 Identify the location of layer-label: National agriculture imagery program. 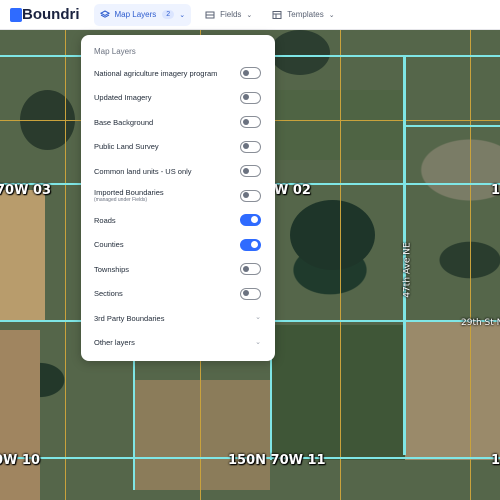
(156, 73).